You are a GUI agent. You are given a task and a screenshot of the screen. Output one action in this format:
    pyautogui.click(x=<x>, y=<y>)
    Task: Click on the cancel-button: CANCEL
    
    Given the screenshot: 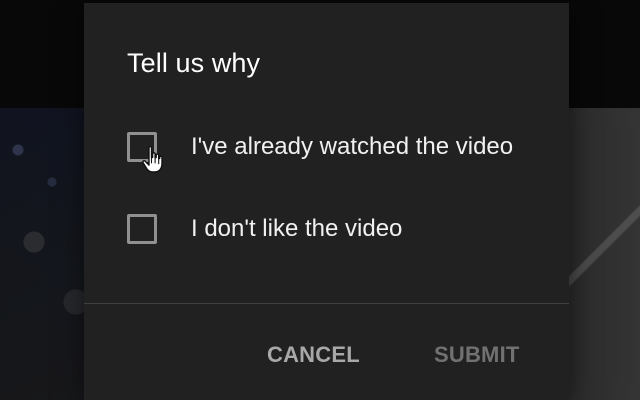 What is the action you would take?
    pyautogui.click(x=313, y=355)
    